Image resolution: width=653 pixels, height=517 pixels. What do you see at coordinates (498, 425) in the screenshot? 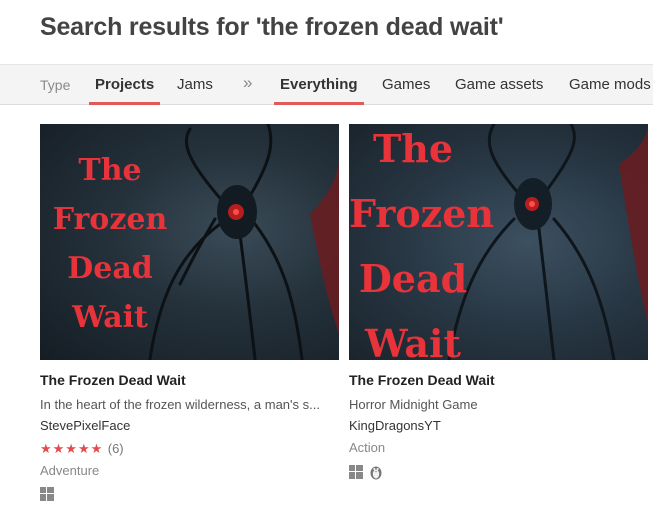
I see `author-link: KingDragonsYT` at bounding box center [498, 425].